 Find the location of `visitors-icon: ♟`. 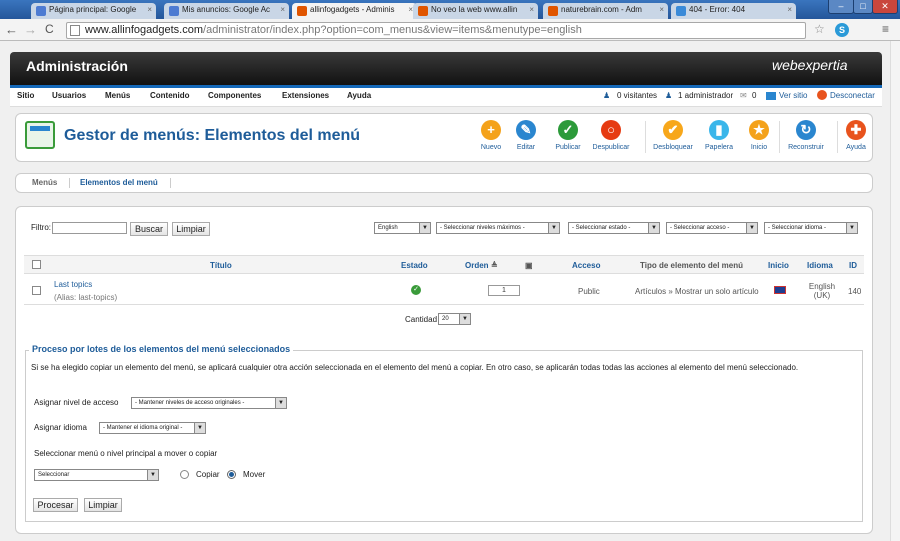

visitors-icon: ♟ is located at coordinates (607, 95).